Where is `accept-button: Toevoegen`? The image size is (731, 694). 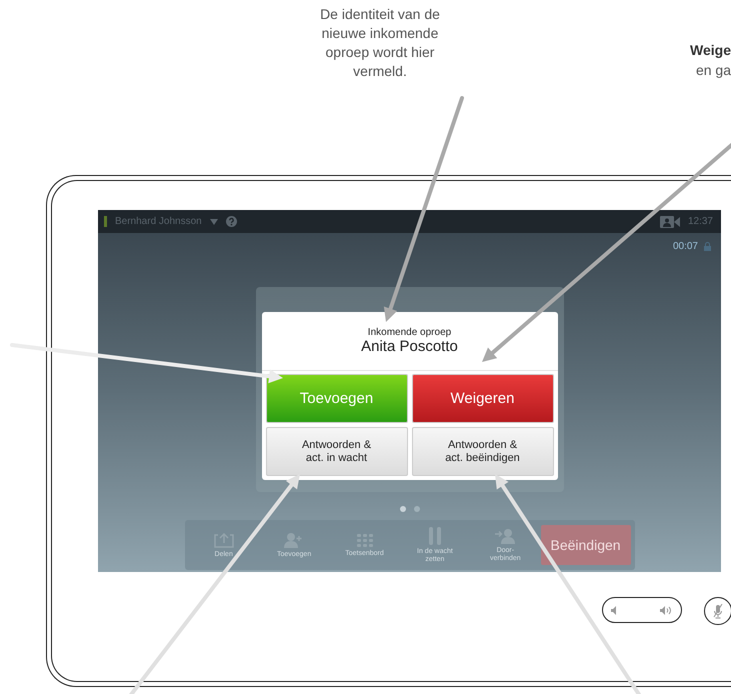
accept-button: Toevoegen is located at coordinates (337, 398).